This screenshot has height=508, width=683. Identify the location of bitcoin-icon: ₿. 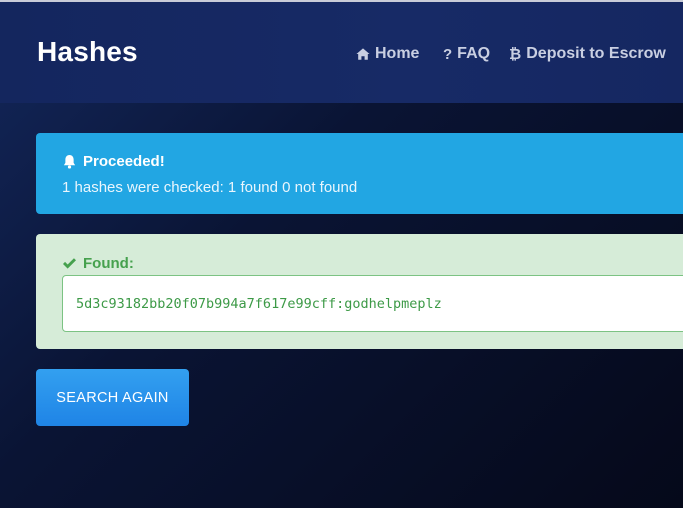
(515, 54).